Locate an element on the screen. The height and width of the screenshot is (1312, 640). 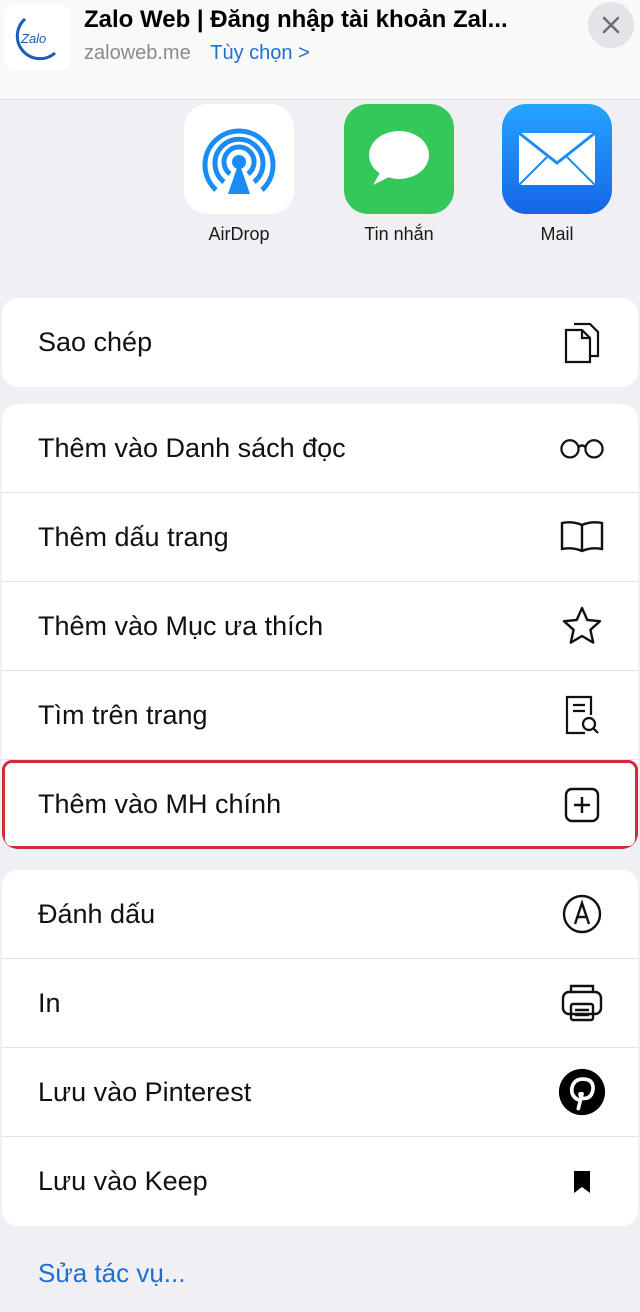
copy-icon is located at coordinates (582, 343).